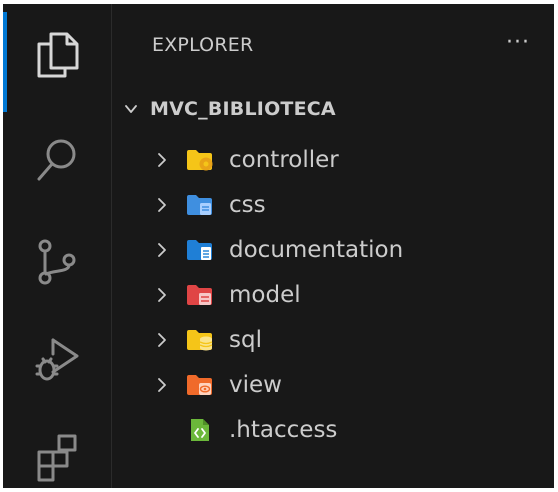  I want to click on tree-item-controller: controller, so click(333, 160).